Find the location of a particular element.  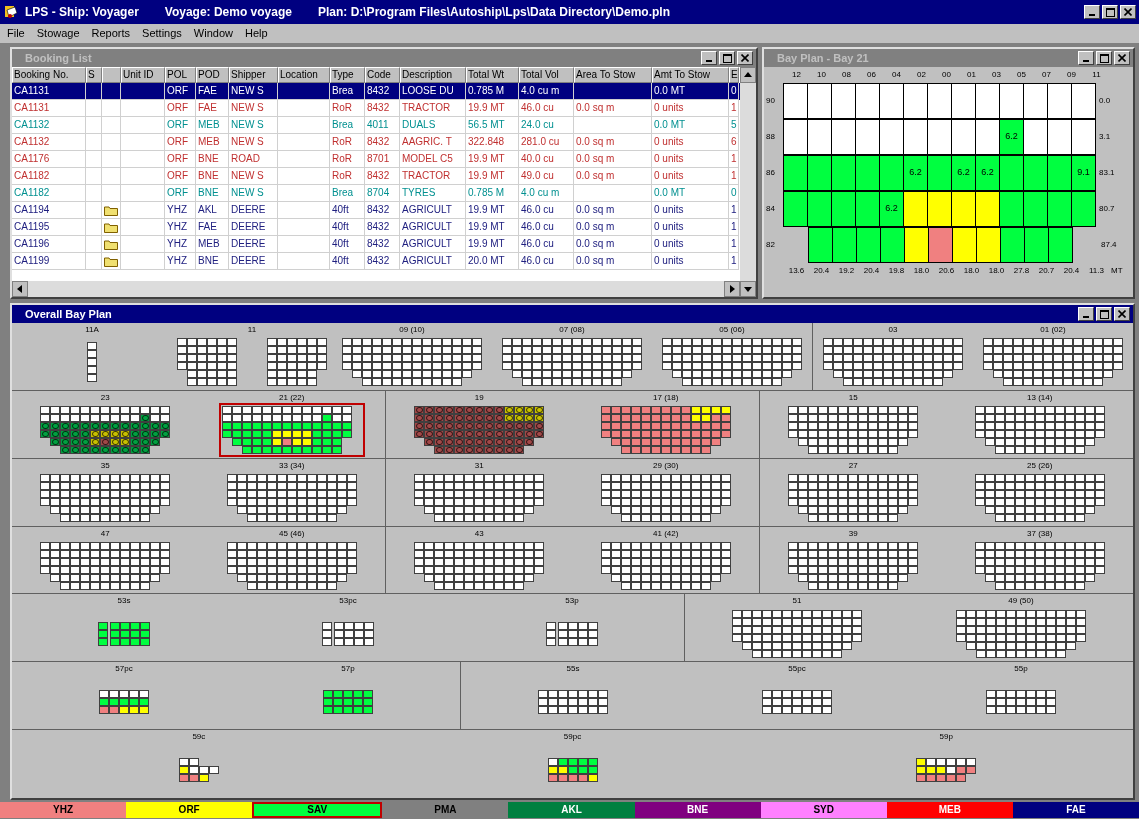

column-header: Booking No. is located at coordinates (49, 75).